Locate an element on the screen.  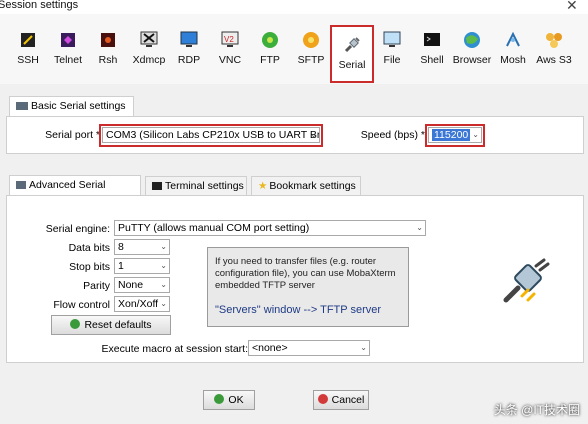
tab-label: Terminal settings is located at coordinates (204, 186).